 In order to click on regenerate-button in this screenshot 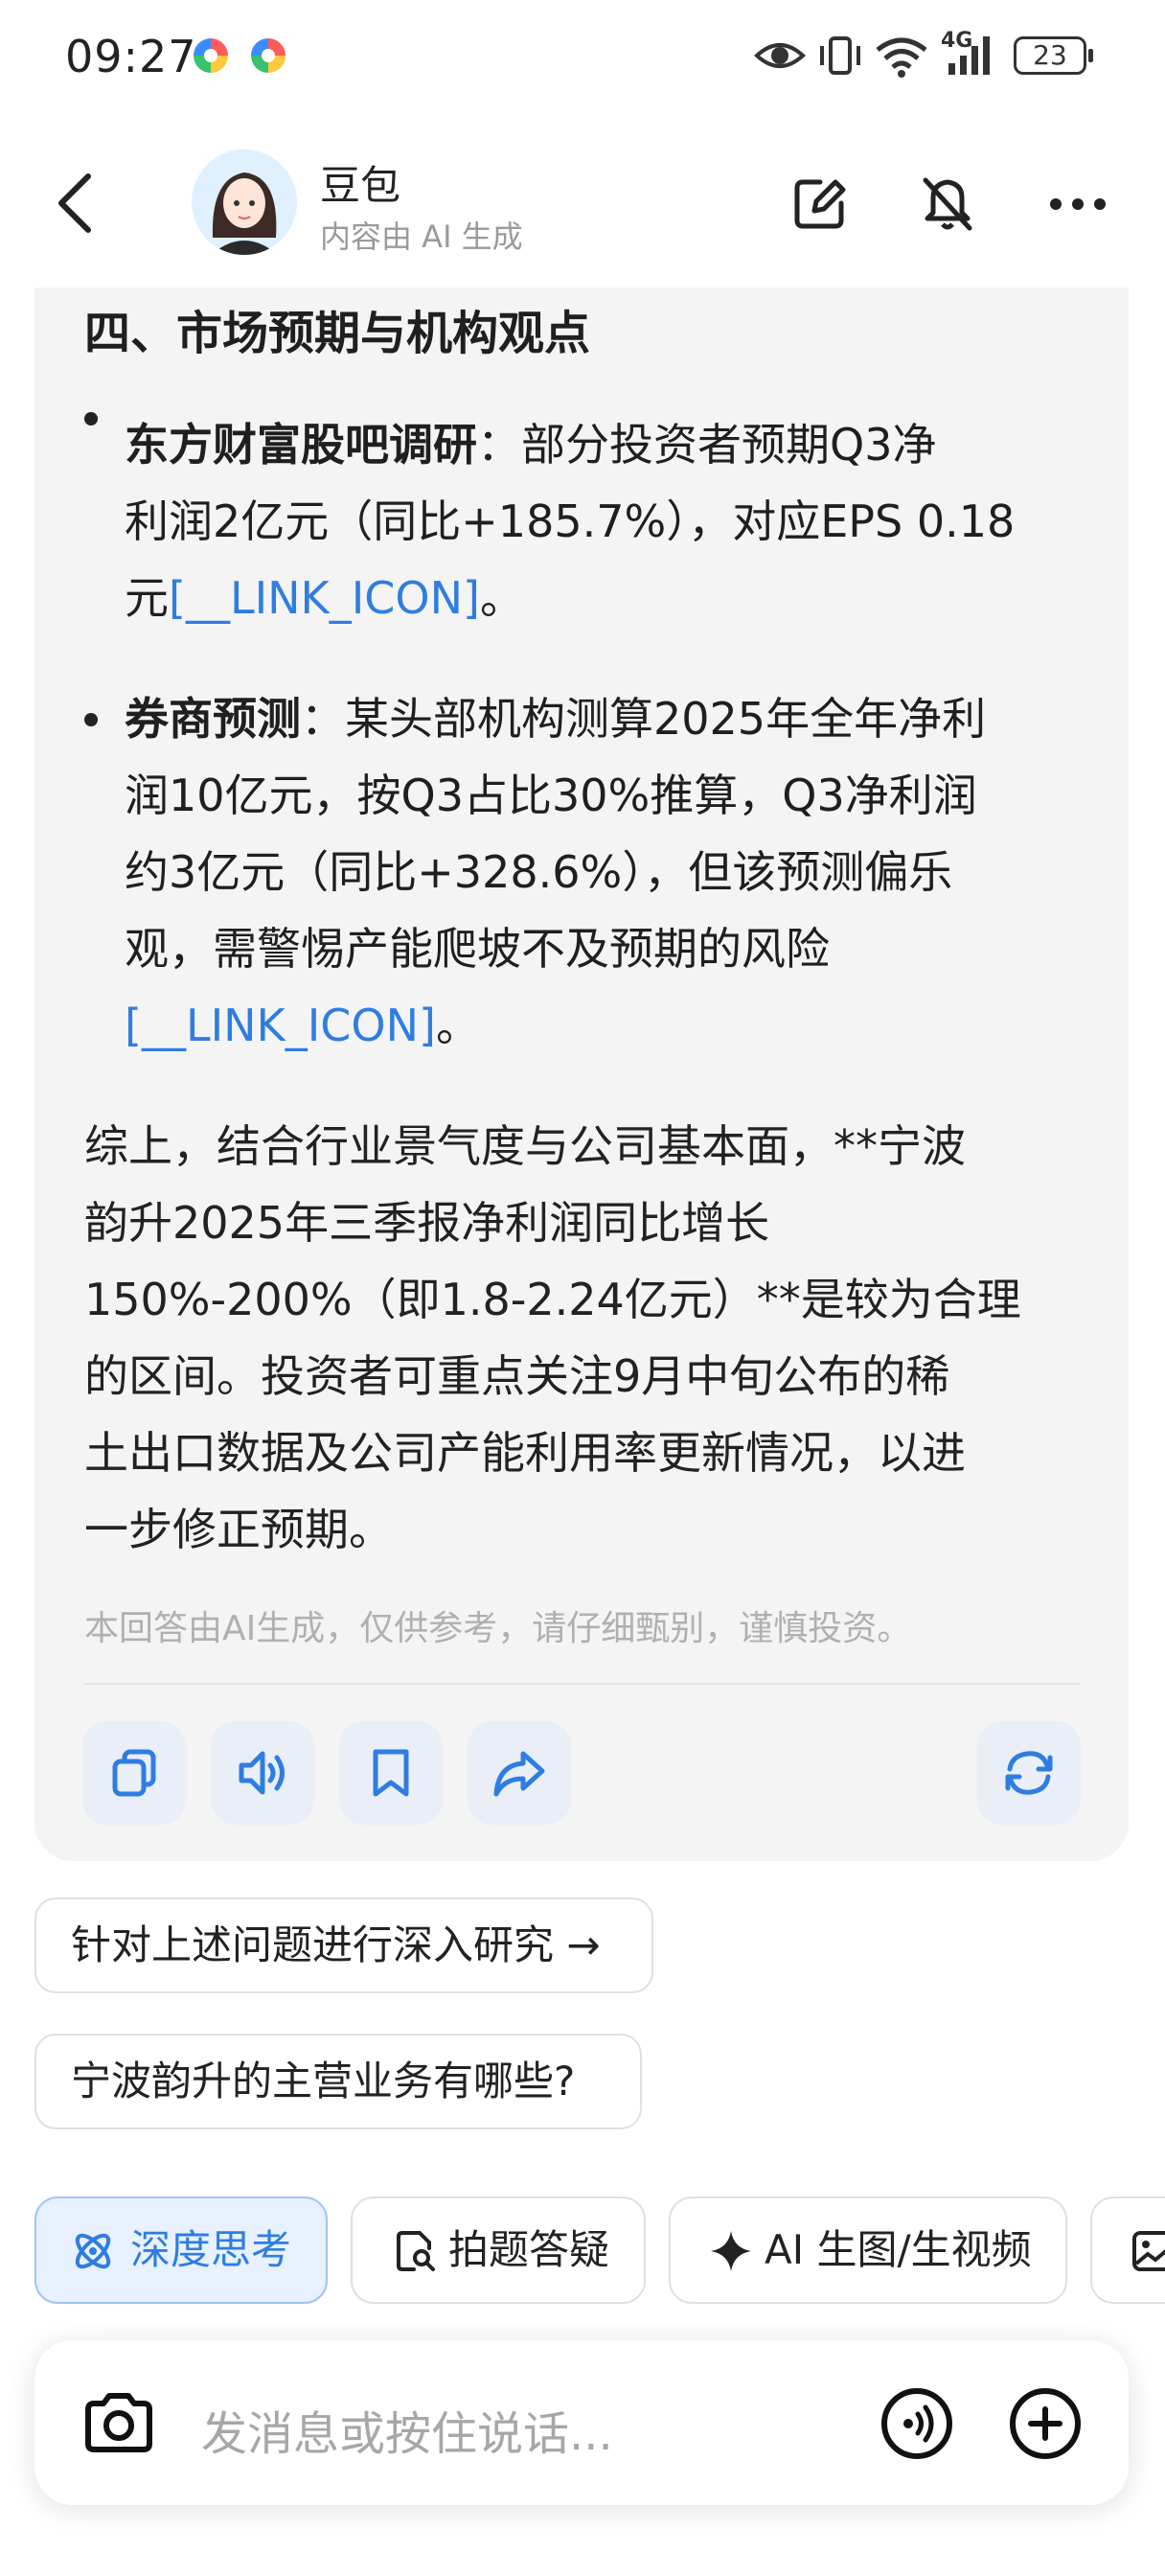, I will do `click(1029, 1773)`.